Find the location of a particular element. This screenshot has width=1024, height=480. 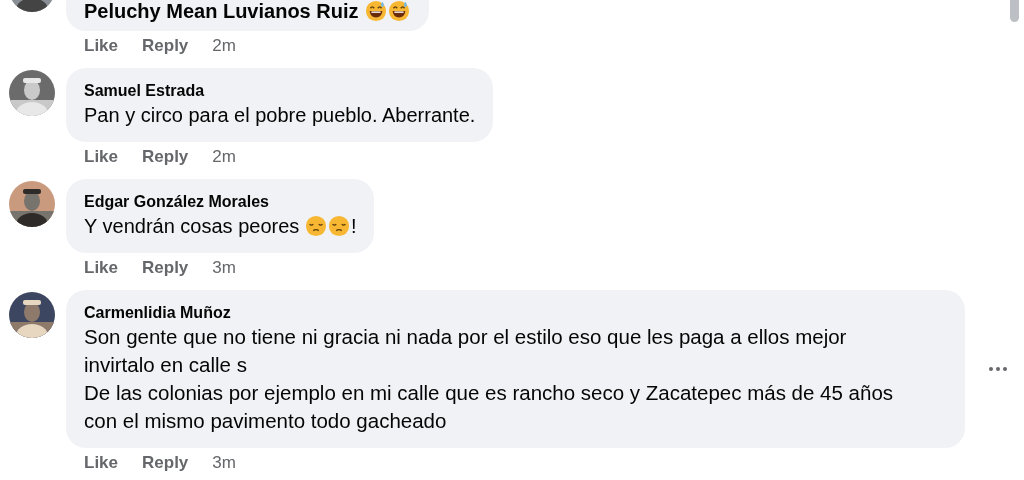

comment-text: Y vendrán cosas peores ! is located at coordinates (220, 226).